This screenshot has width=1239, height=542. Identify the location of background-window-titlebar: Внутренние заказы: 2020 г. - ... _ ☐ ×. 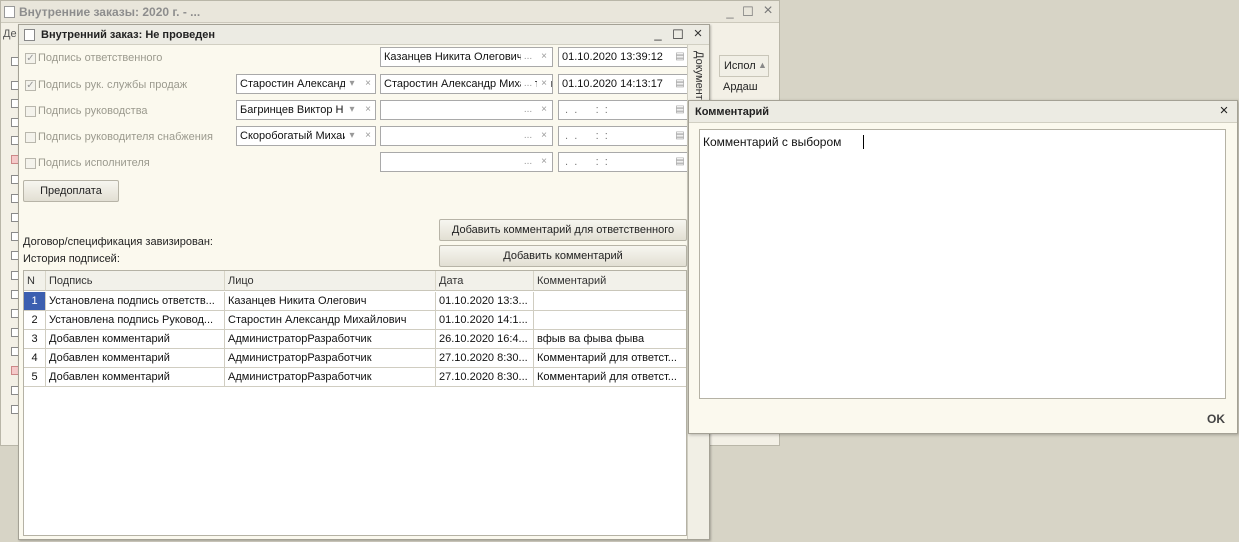
(390, 12).